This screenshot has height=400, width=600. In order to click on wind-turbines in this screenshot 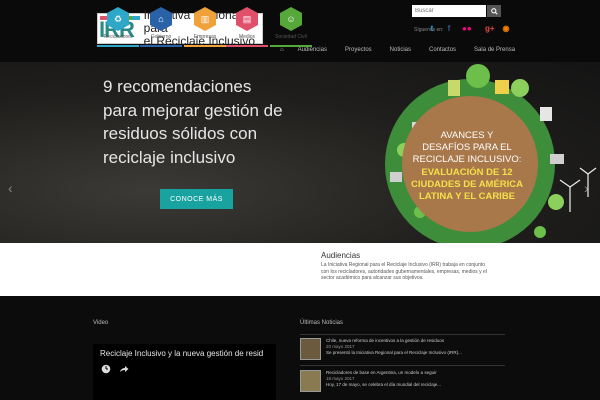, I will do `click(578, 189)`.